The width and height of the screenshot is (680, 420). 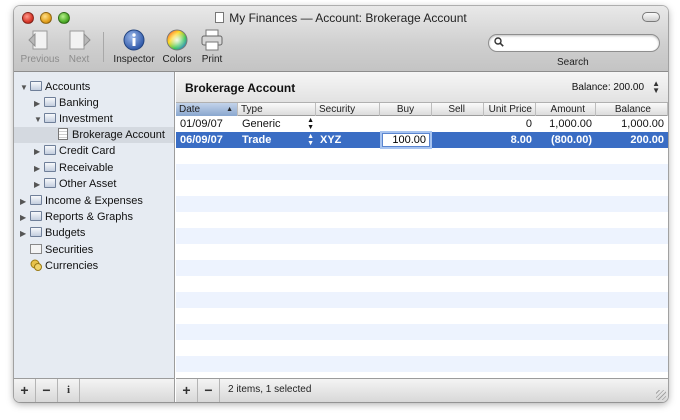 What do you see at coordinates (47, 390) in the screenshot?
I see `remove-account-button: −` at bounding box center [47, 390].